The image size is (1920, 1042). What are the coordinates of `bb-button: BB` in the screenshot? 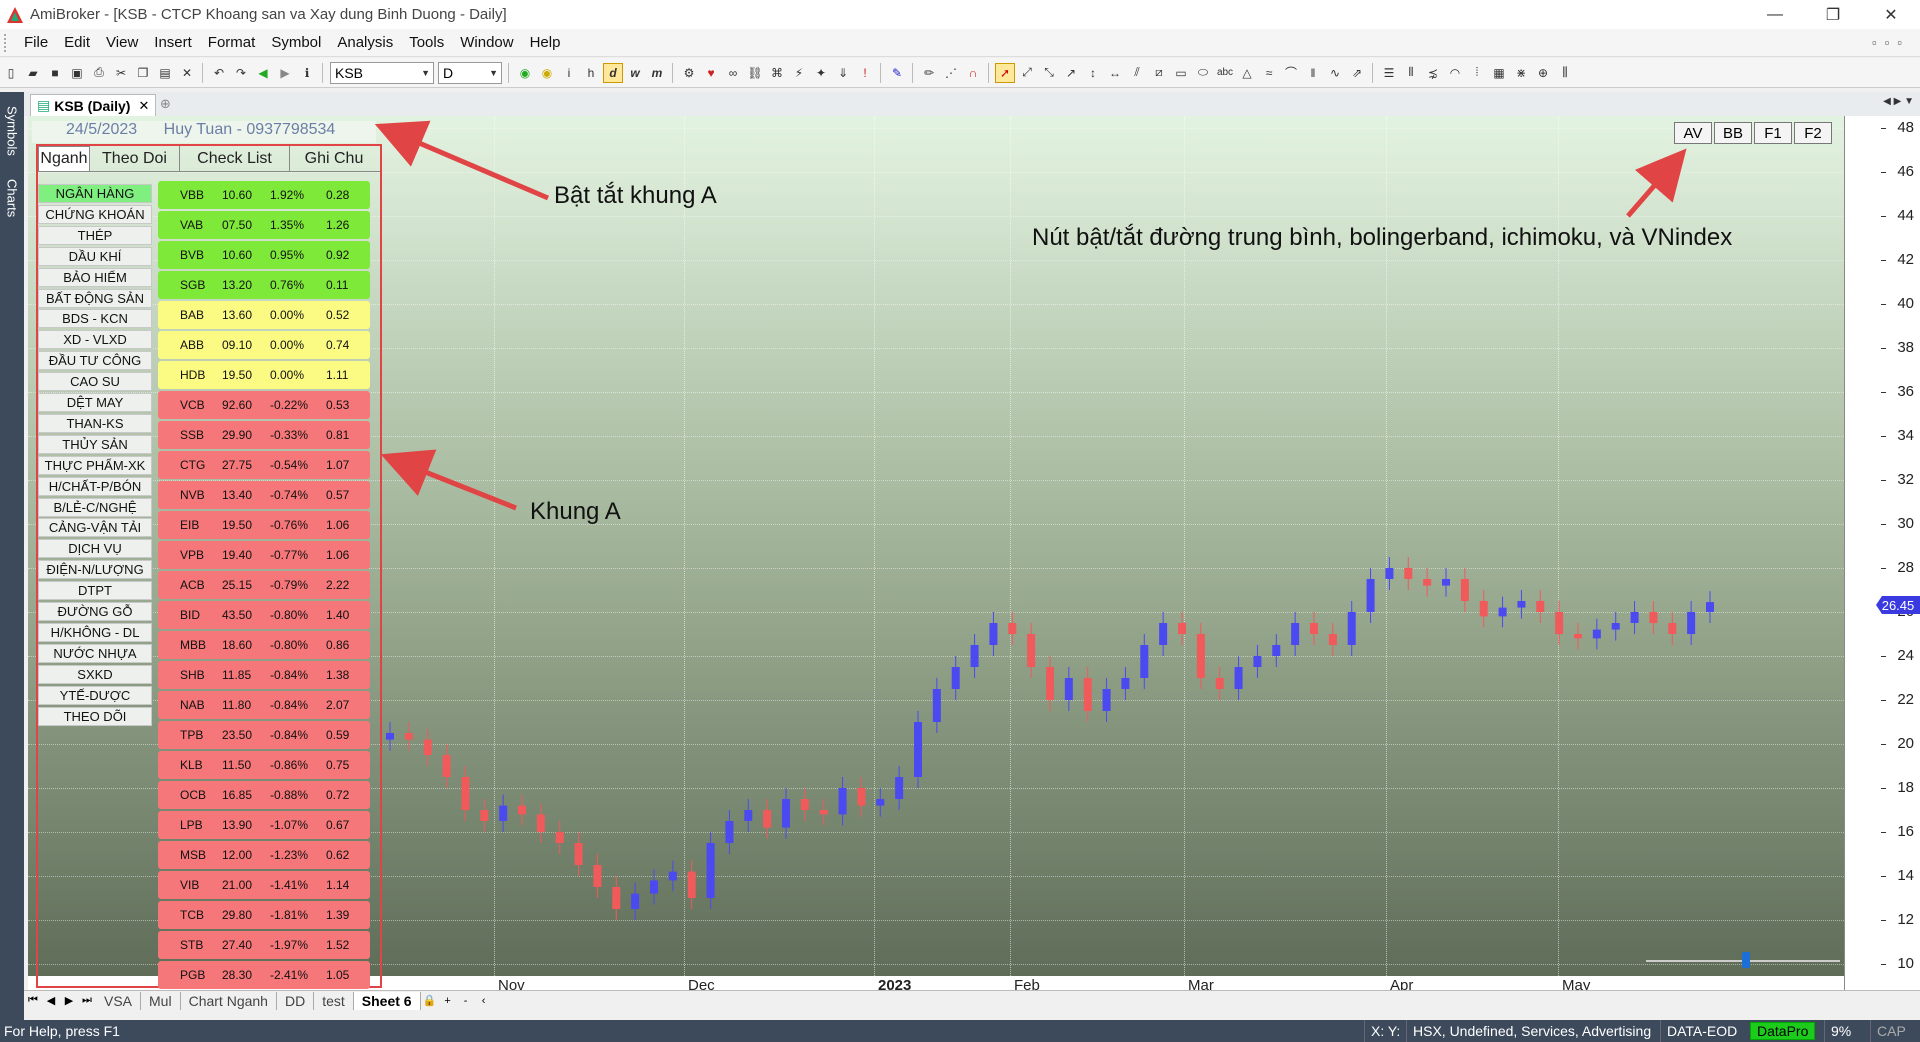 It's located at (1733, 133).